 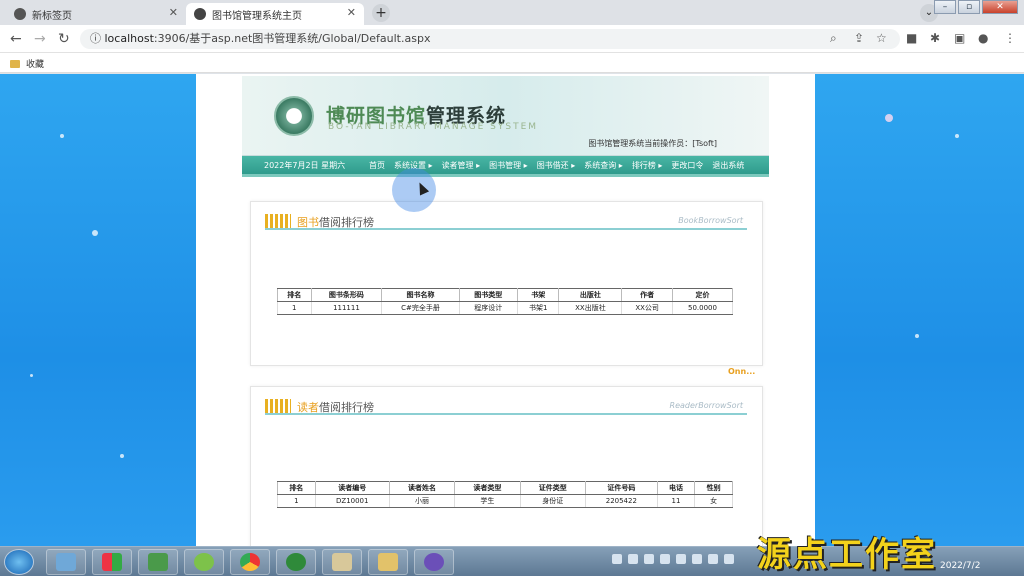 I want to click on window-controls: – ▫ ✕, so click(x=976, y=7).